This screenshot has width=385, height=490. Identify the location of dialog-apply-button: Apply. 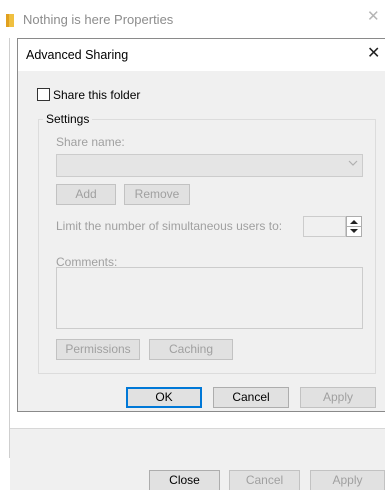
(338, 397).